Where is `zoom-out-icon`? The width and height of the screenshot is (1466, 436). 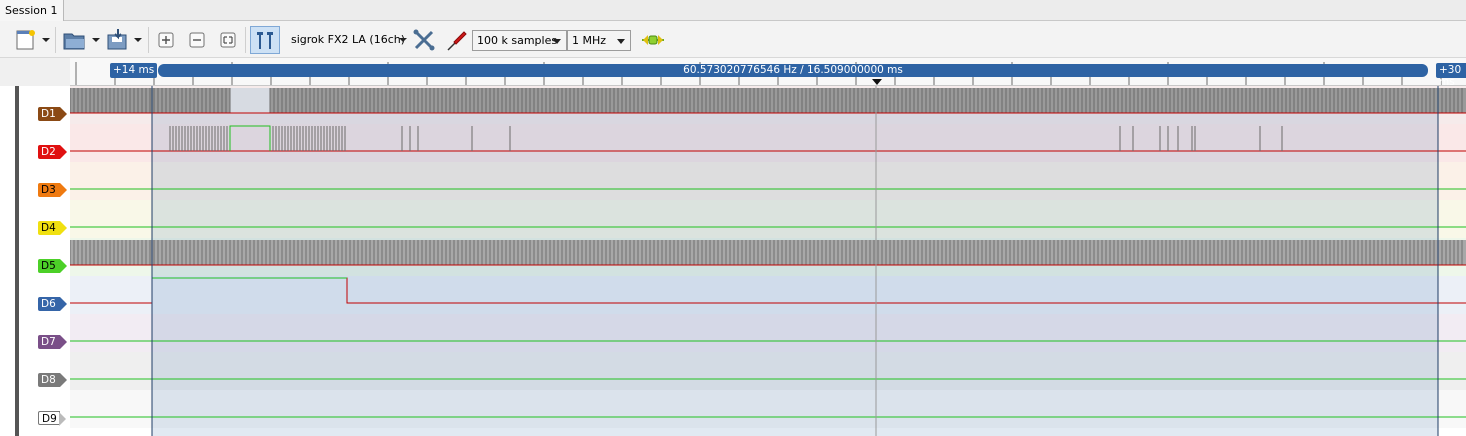
zoom-out-icon is located at coordinates (197, 40).